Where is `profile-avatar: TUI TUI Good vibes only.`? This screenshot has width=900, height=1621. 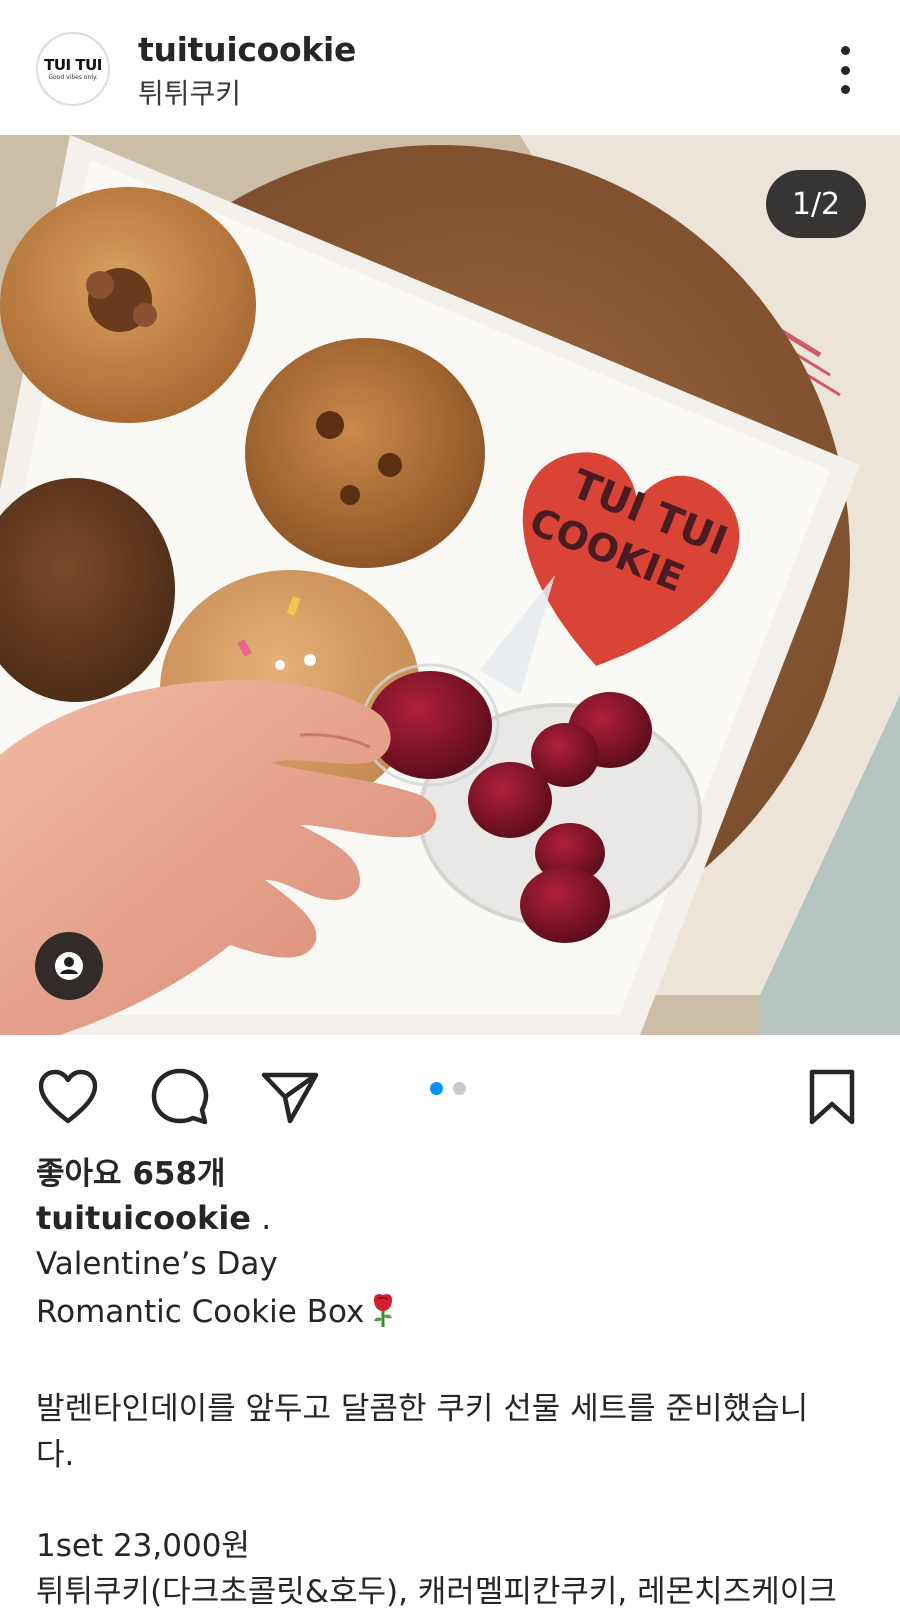 profile-avatar: TUI TUI Good vibes only. is located at coordinates (73, 69).